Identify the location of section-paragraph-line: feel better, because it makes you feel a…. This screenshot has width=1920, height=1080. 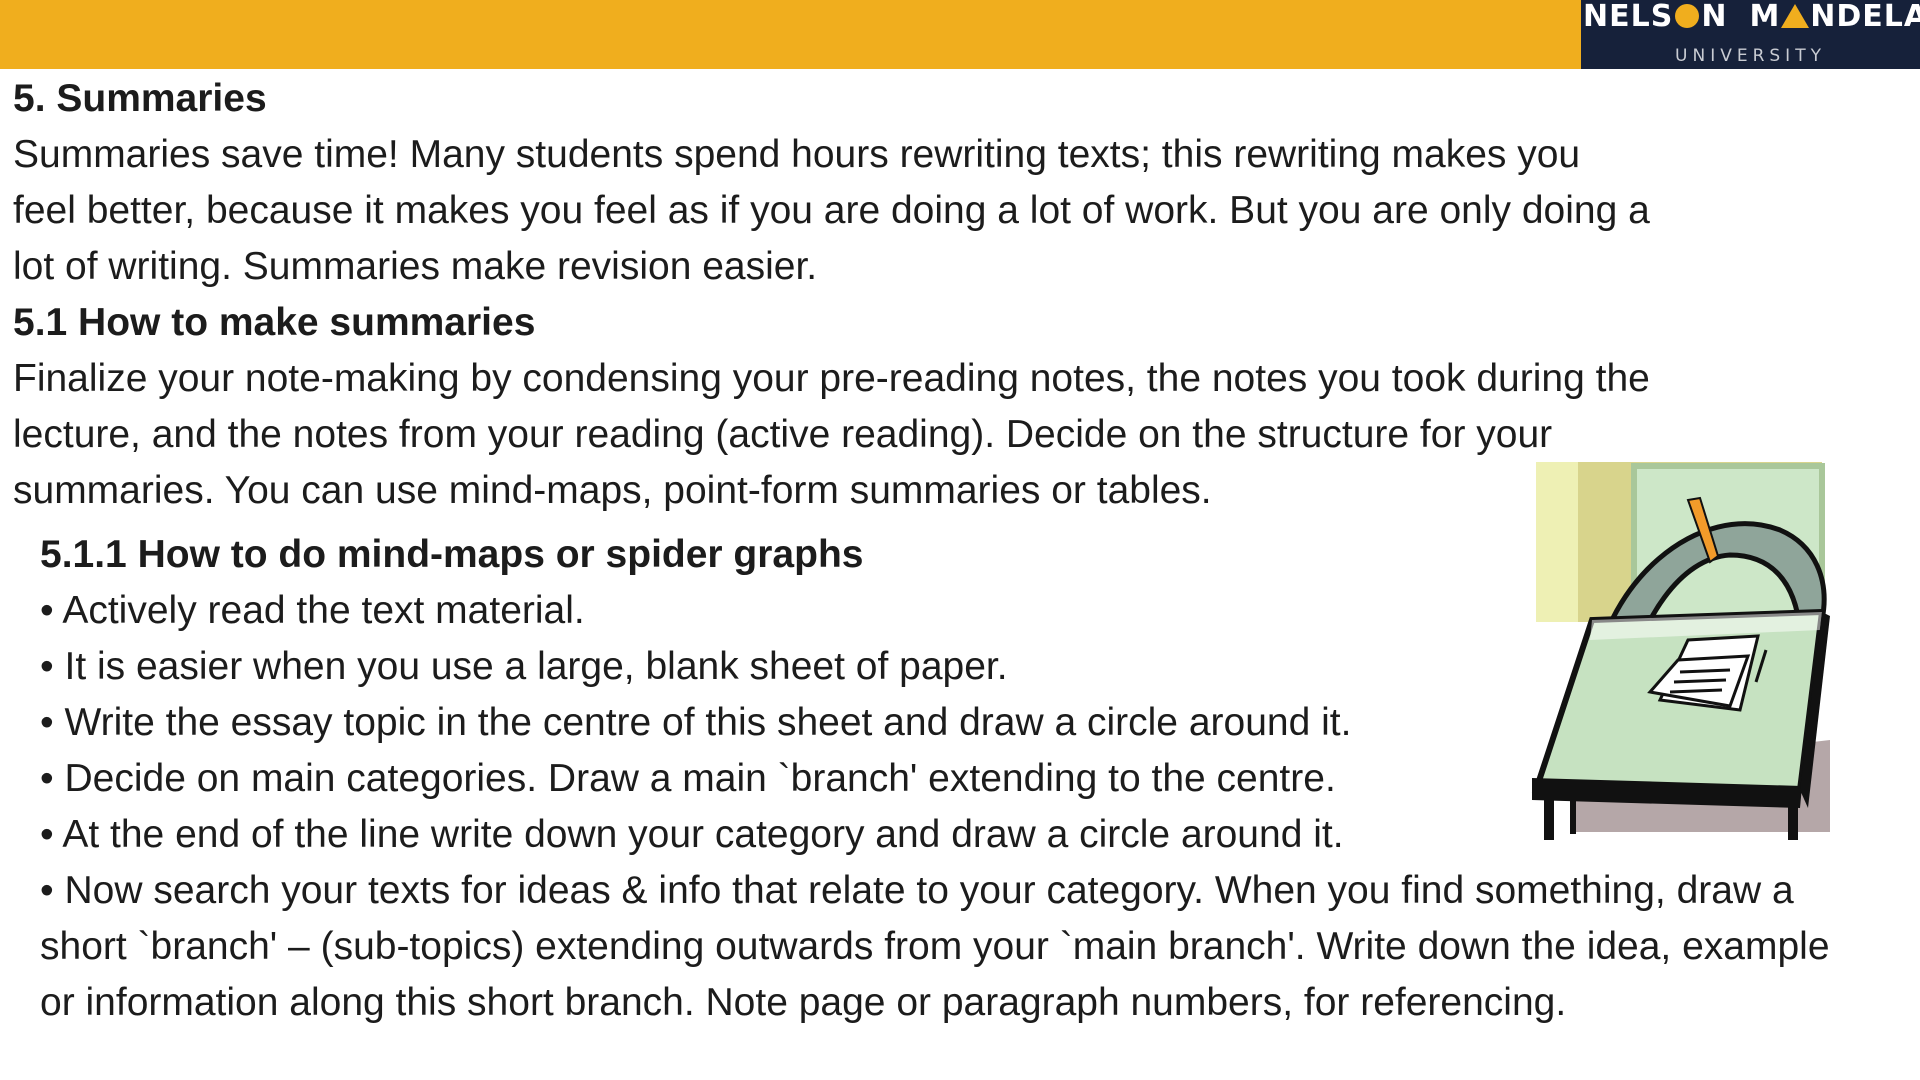
(831, 210).